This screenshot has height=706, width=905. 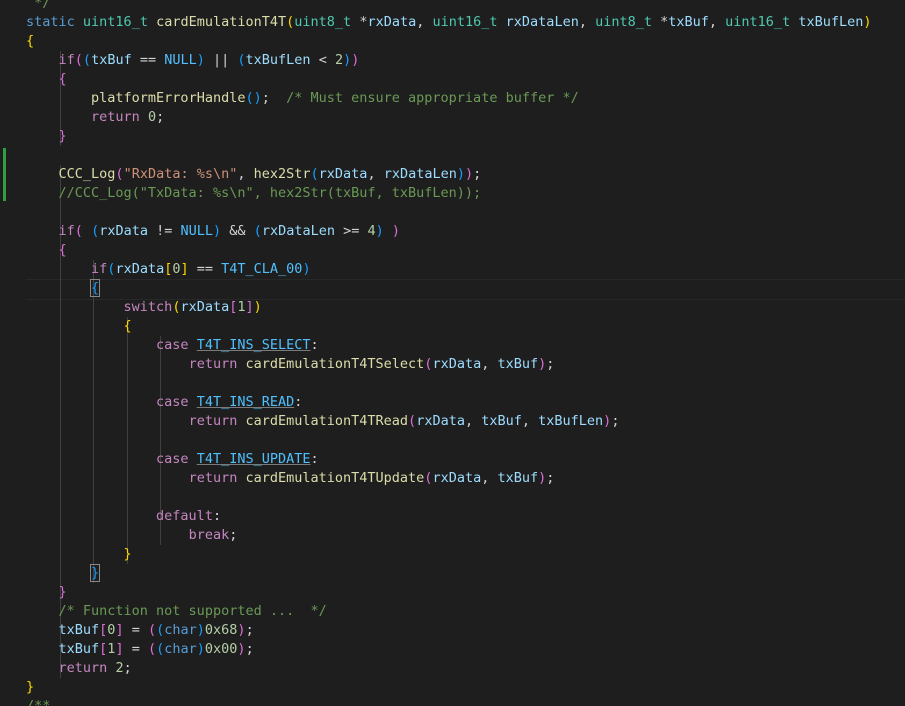 I want to click on code-line: */, so click(x=38, y=6).